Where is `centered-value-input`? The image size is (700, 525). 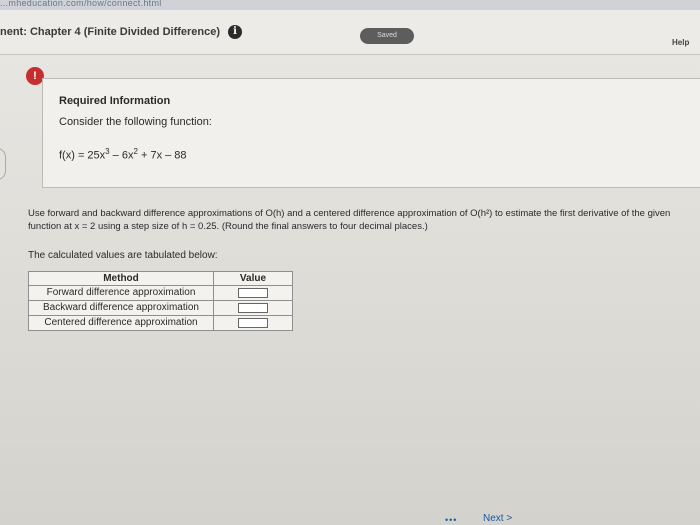 centered-value-input is located at coordinates (253, 322).